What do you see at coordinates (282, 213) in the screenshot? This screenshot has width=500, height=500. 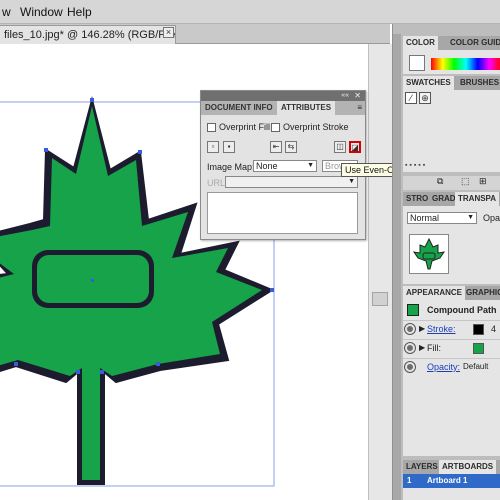 I see `notes-textarea` at bounding box center [282, 213].